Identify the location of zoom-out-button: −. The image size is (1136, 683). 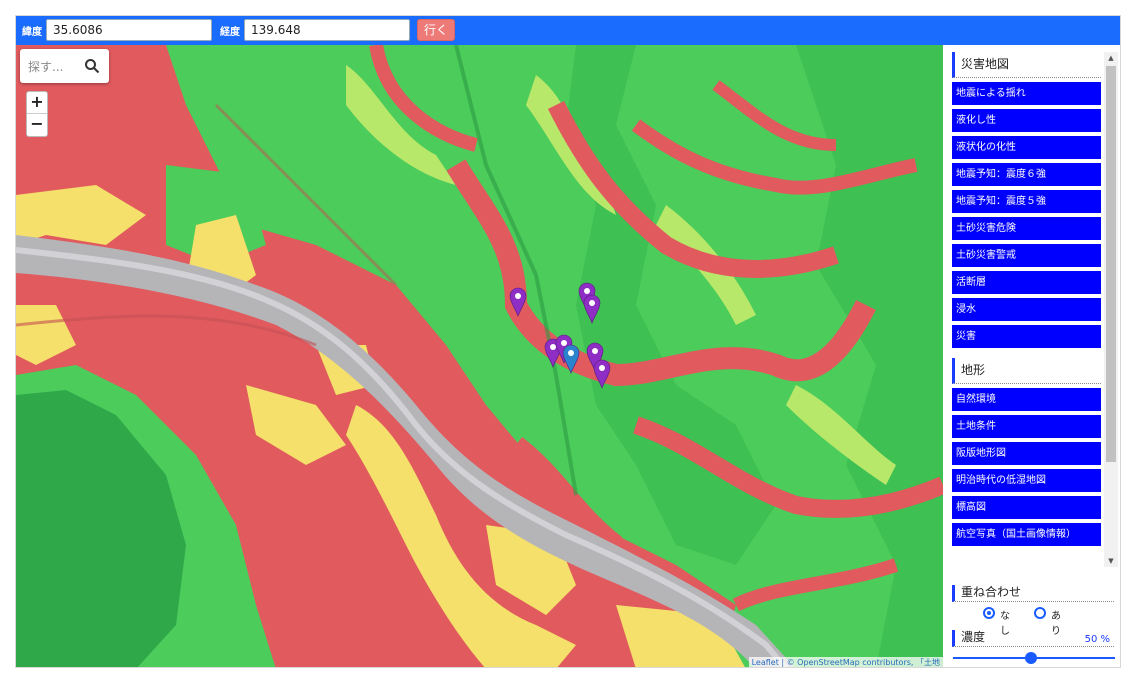
(37, 125).